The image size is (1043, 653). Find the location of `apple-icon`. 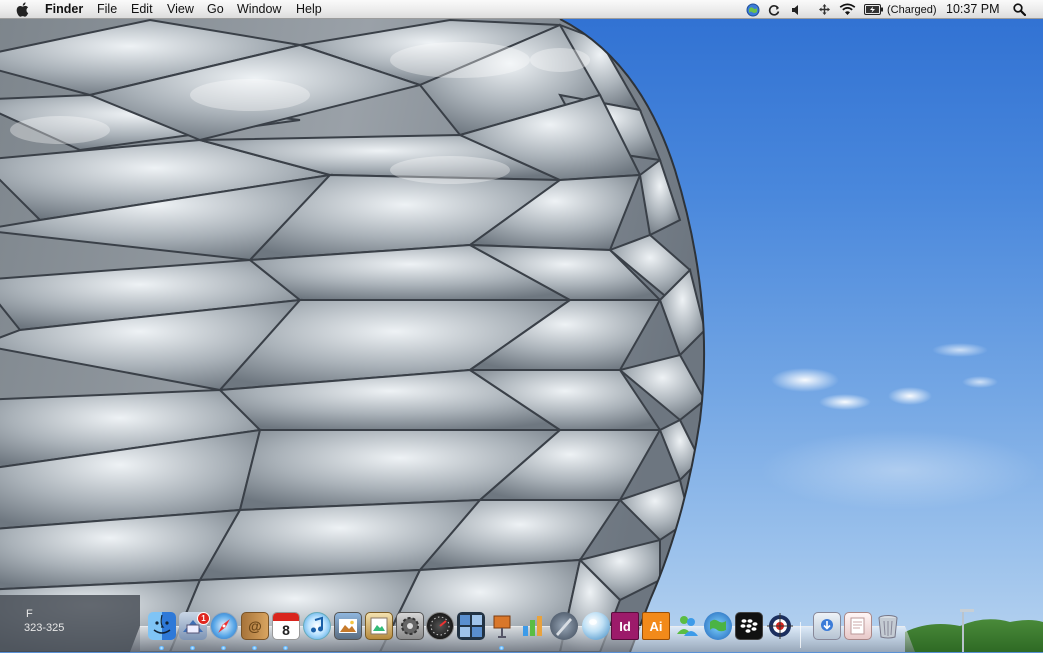

apple-icon is located at coordinates (22, 9).